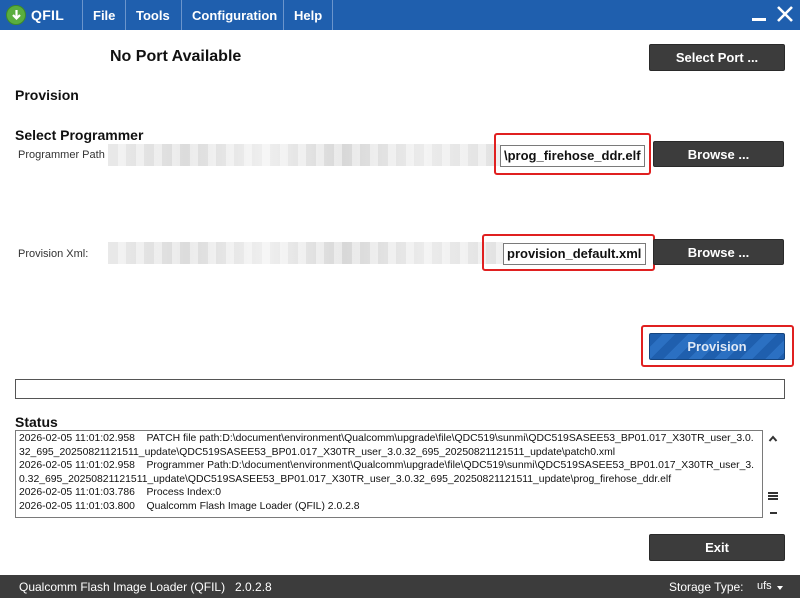  I want to click on app-title: QFIL, so click(48, 15).